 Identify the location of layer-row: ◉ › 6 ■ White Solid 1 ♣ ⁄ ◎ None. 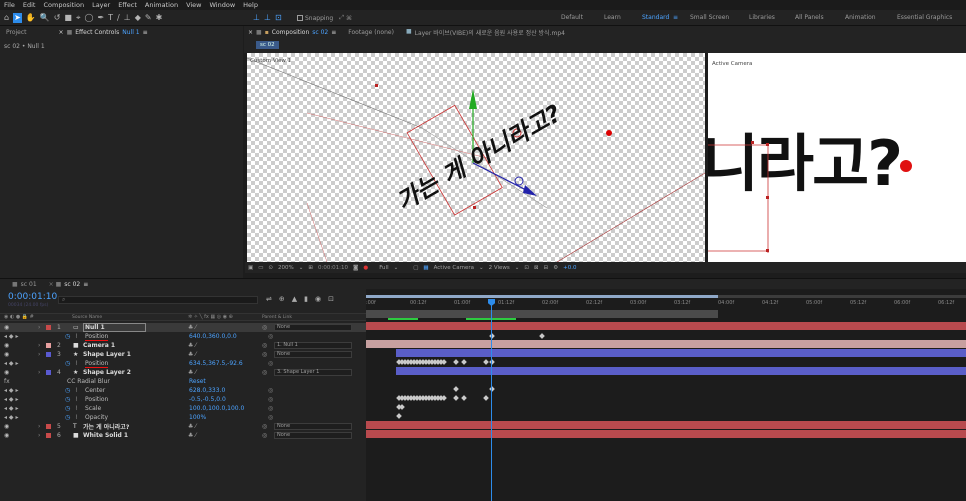
(183, 435).